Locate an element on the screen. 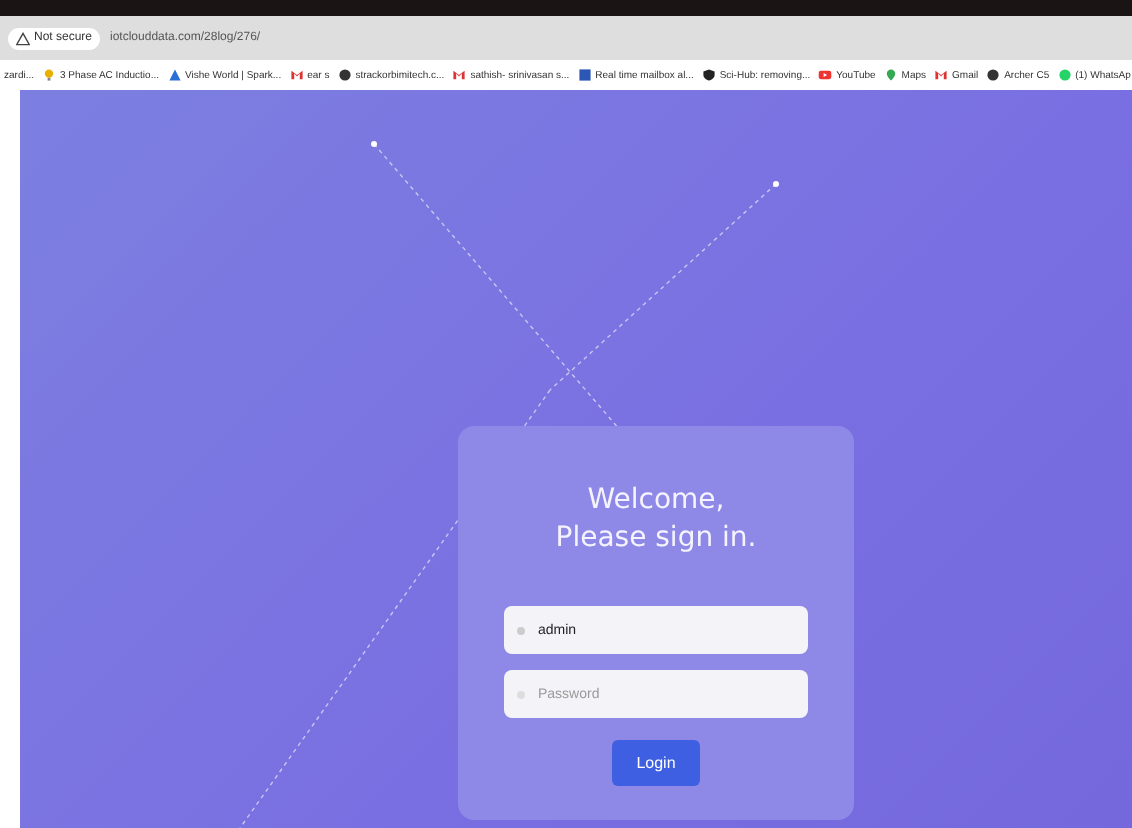 Image resolution: width=1132 pixels, height=828 pixels. video-icon is located at coordinates (825, 75).